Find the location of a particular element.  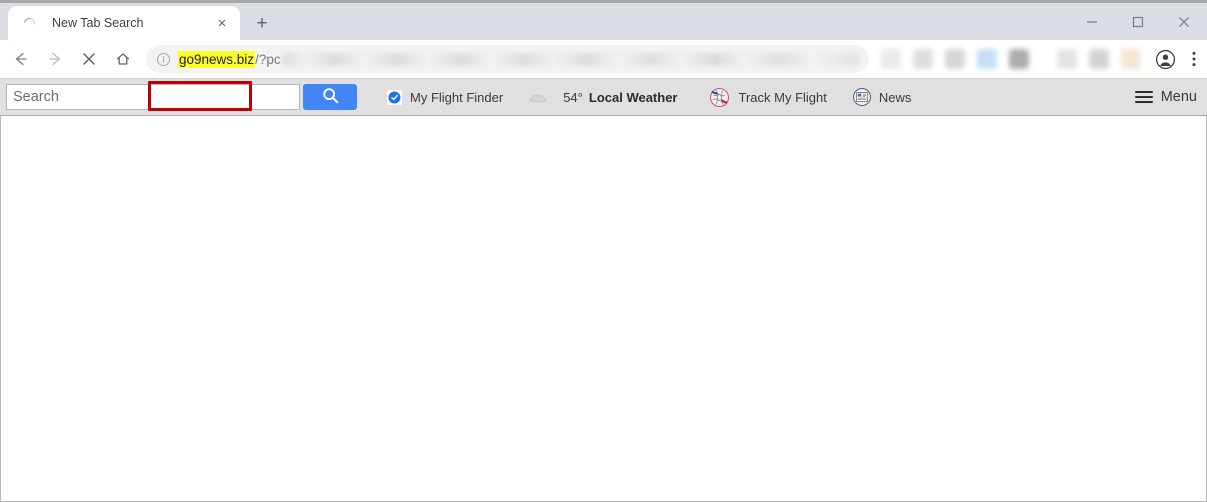

toolbar-menu-label: Menu is located at coordinates (1178, 97).